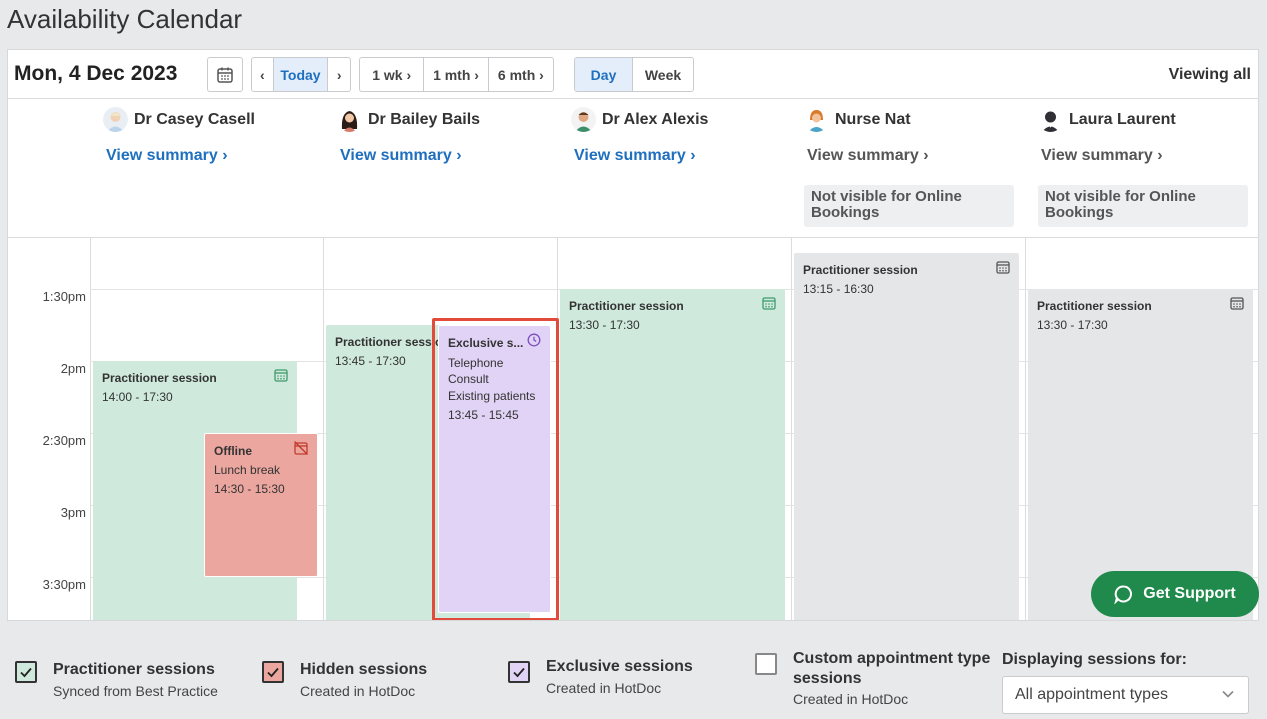 The height and width of the screenshot is (719, 1267). I want to click on get-support-button: Get Support, so click(1175, 594).